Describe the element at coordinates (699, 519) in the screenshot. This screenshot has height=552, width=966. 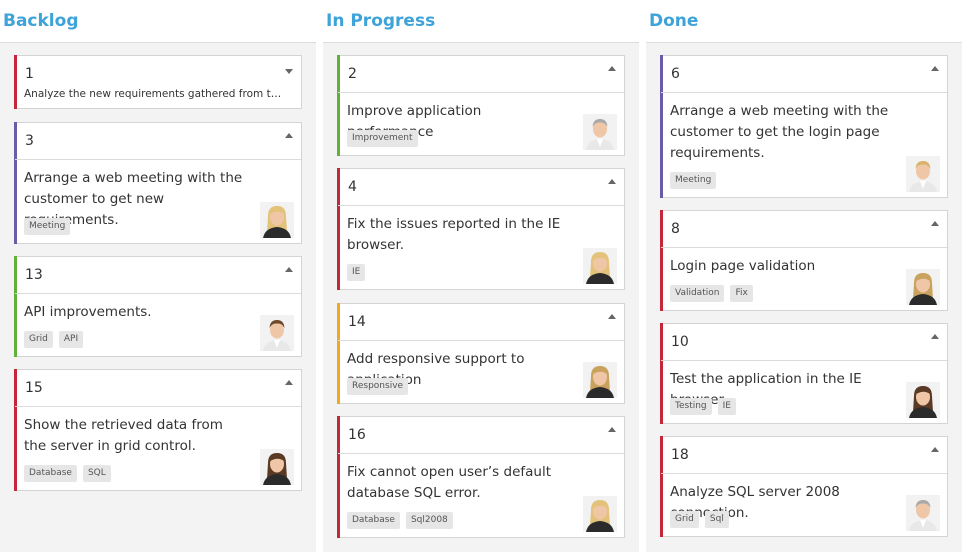
I see `card-tags: Grid Sql` at that location.